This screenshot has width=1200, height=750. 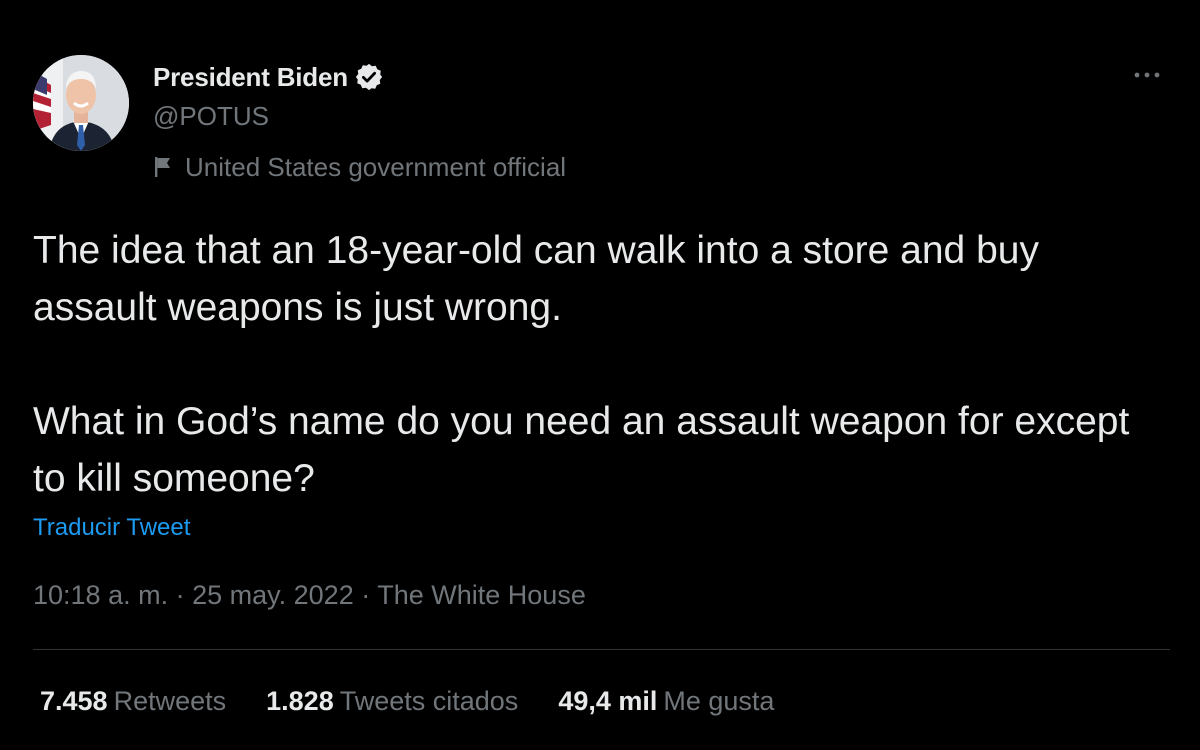 What do you see at coordinates (300, 701) in the screenshot?
I see `quotes-count: 1.828` at bounding box center [300, 701].